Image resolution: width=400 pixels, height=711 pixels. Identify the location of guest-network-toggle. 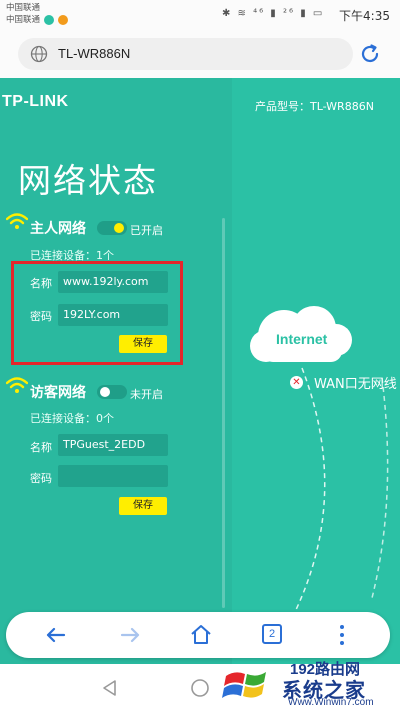
(112, 392).